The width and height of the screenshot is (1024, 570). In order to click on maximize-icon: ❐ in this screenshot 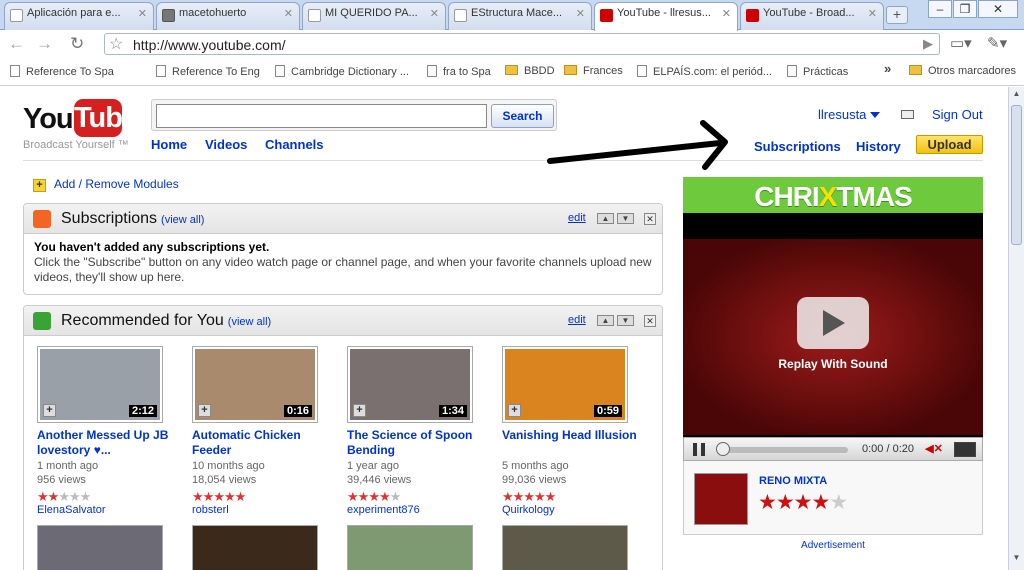, I will do `click(965, 9)`.